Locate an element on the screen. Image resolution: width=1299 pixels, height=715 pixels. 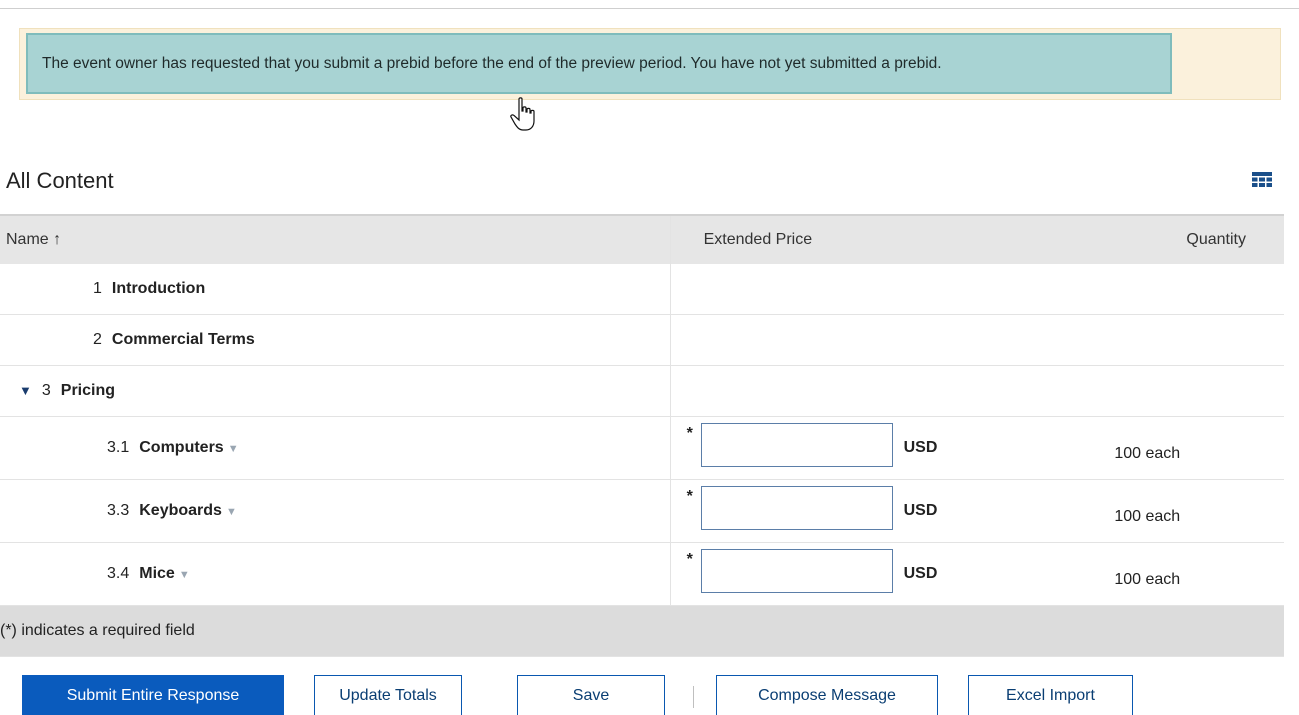
row-label: Mice is located at coordinates (157, 573).